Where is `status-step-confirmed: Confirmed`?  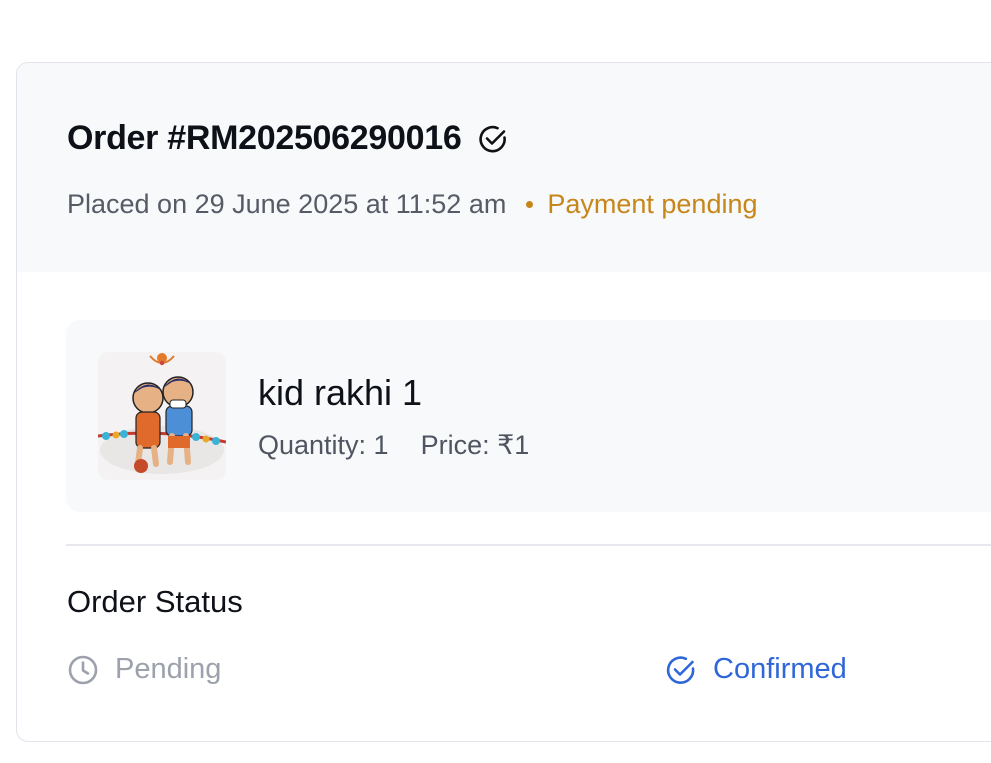 status-step-confirmed: Confirmed is located at coordinates (756, 669).